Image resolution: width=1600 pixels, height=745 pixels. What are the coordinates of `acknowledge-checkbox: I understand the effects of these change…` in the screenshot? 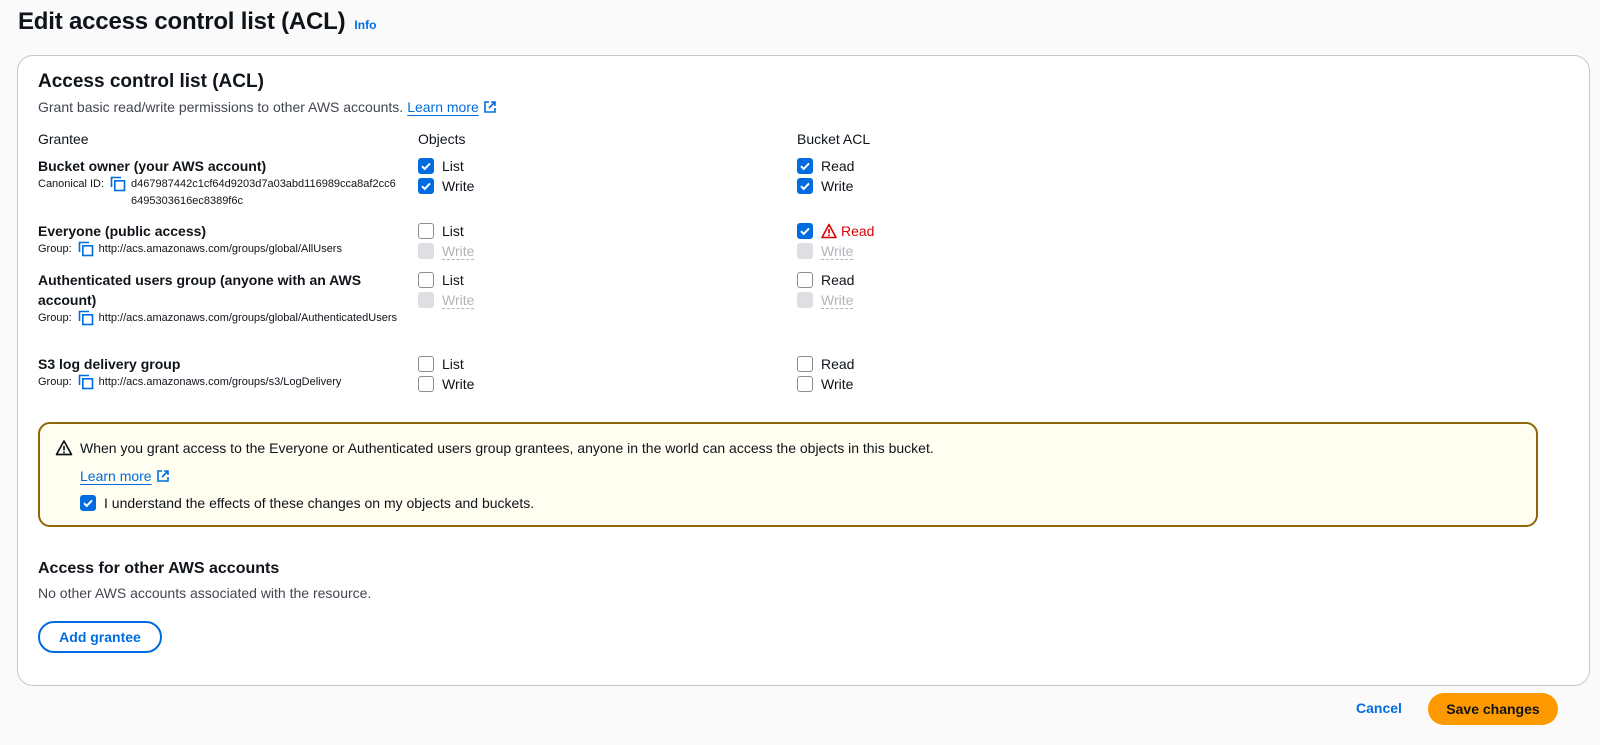 It's located at (307, 503).